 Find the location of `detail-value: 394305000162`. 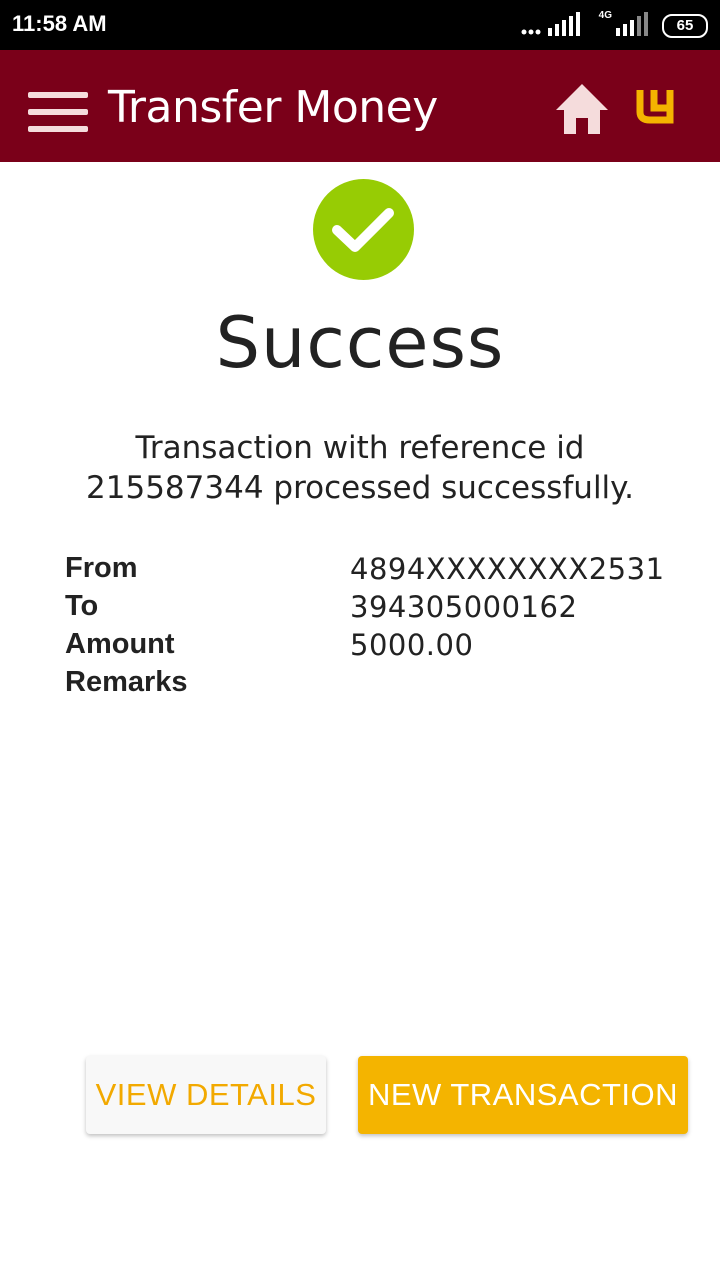

detail-value: 394305000162 is located at coordinates (464, 607).